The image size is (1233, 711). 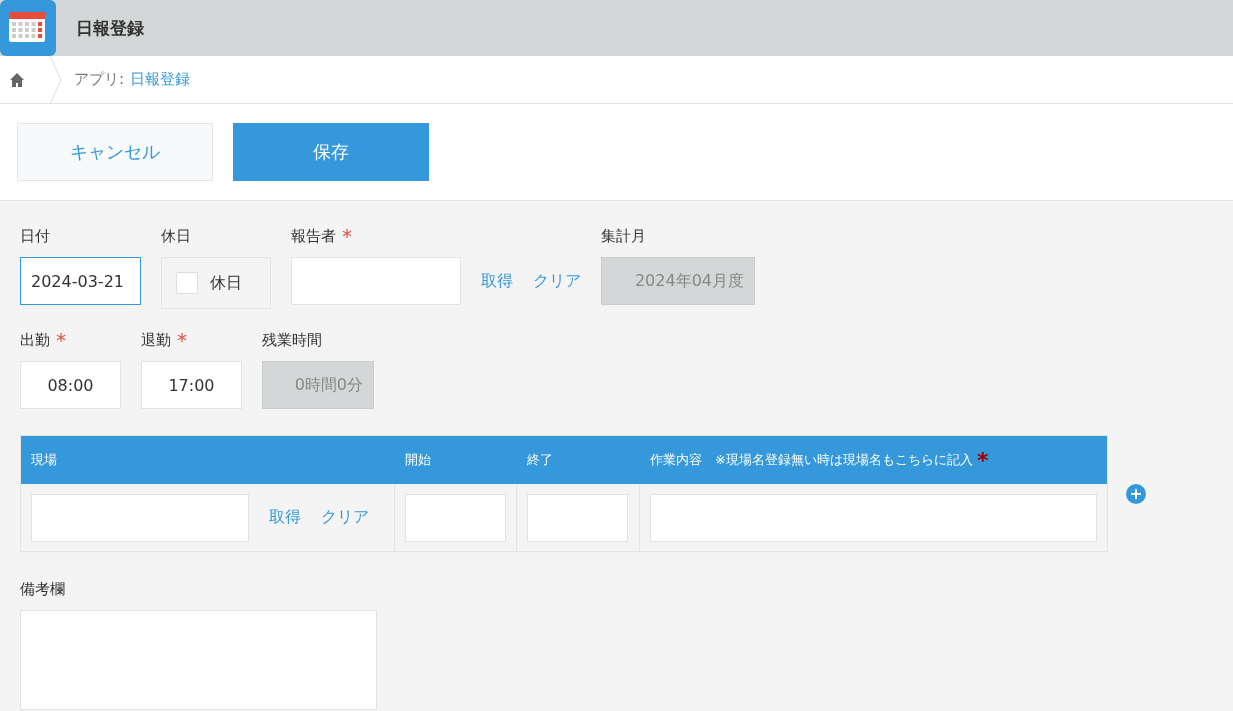 What do you see at coordinates (164, 340) in the screenshot?
I see `field-label: 退勤 *` at bounding box center [164, 340].